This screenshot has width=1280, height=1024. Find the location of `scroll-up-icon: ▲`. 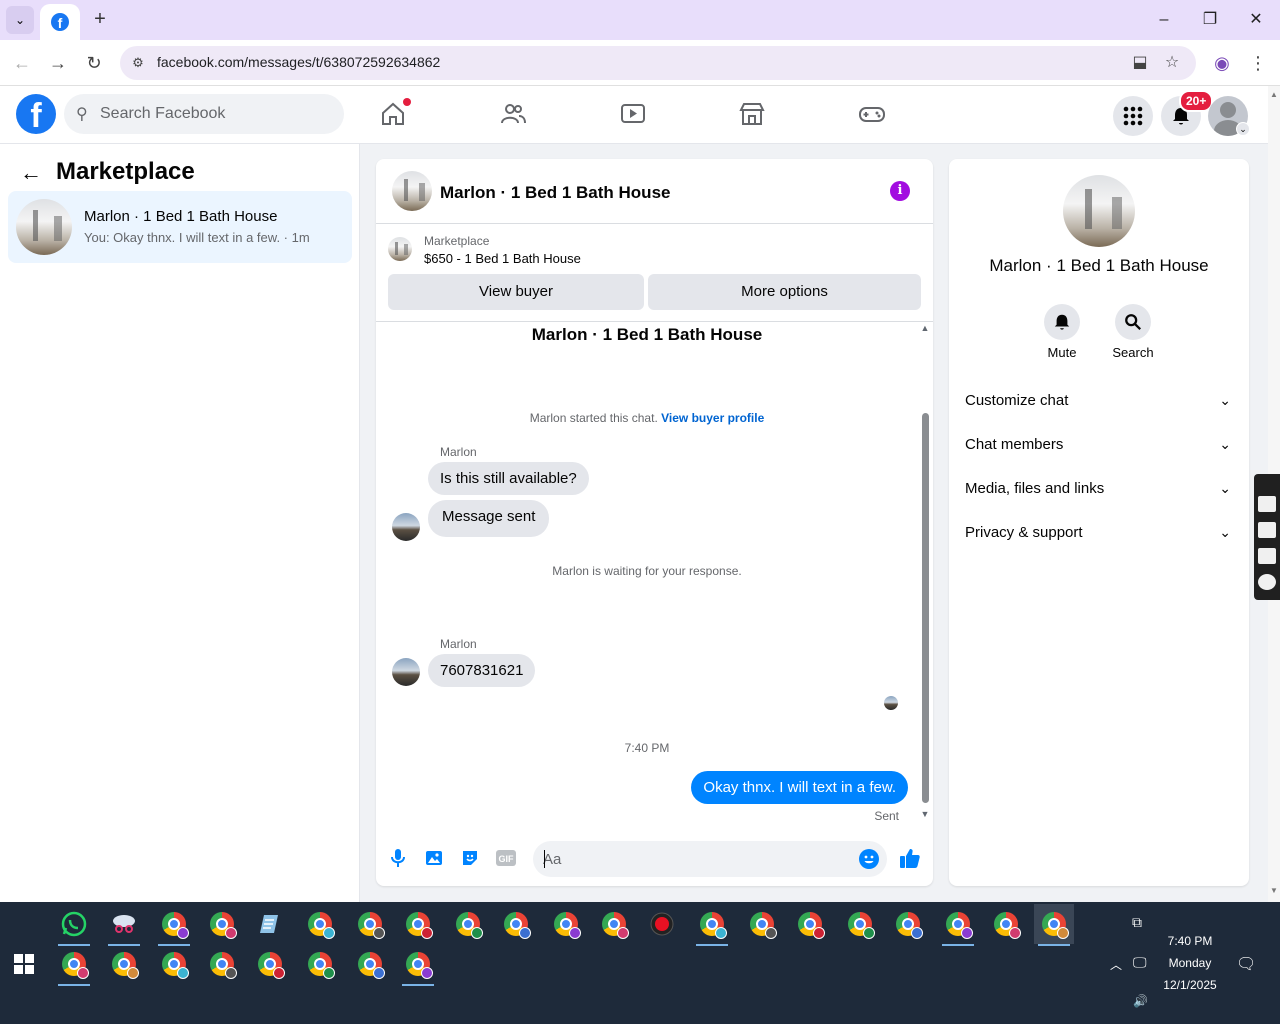

scroll-up-icon: ▲ is located at coordinates (925, 328).